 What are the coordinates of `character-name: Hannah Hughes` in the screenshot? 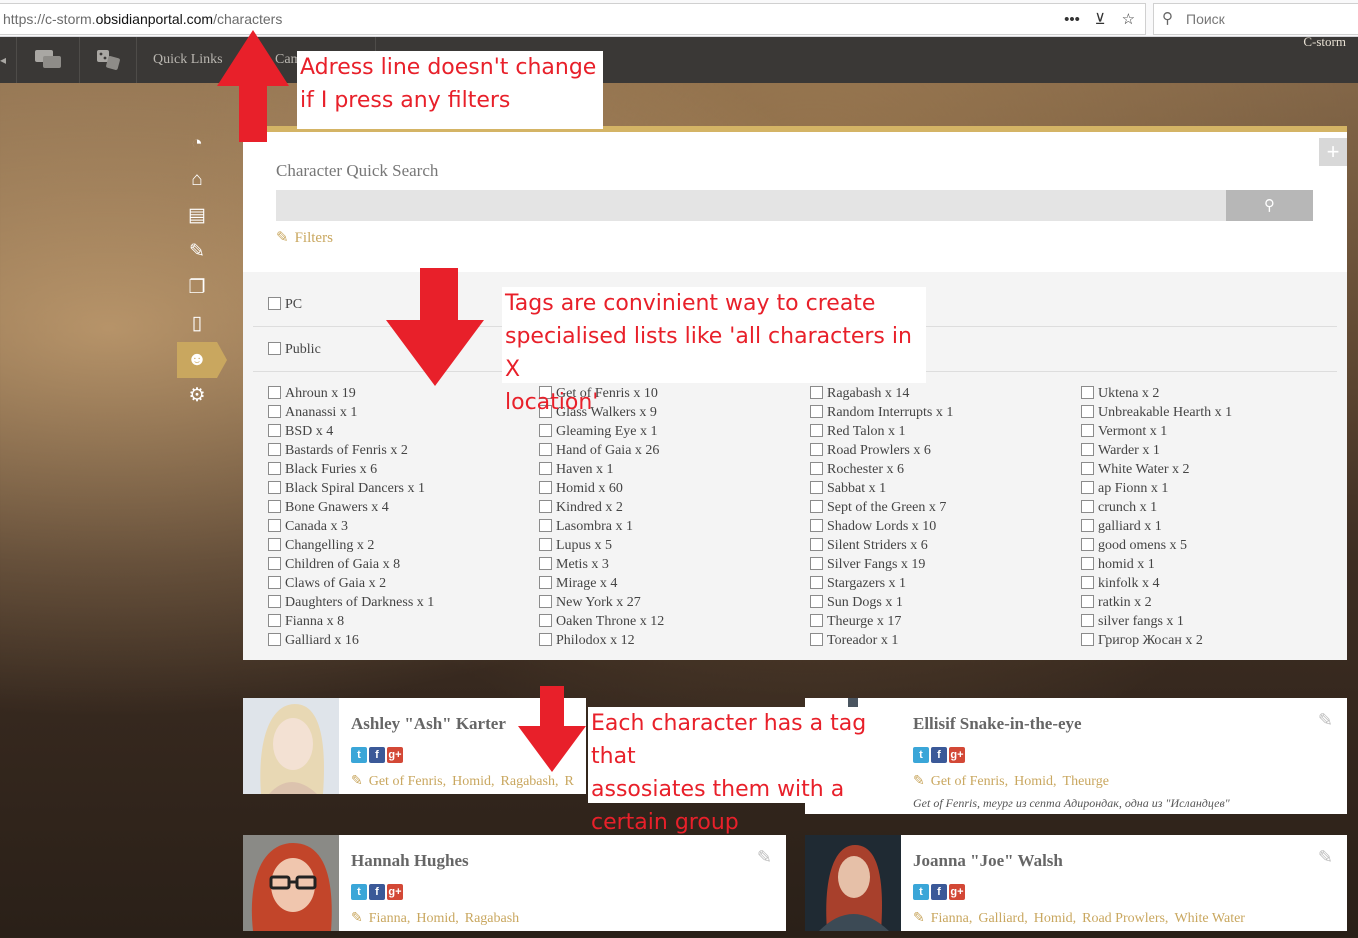 It's located at (410, 861).